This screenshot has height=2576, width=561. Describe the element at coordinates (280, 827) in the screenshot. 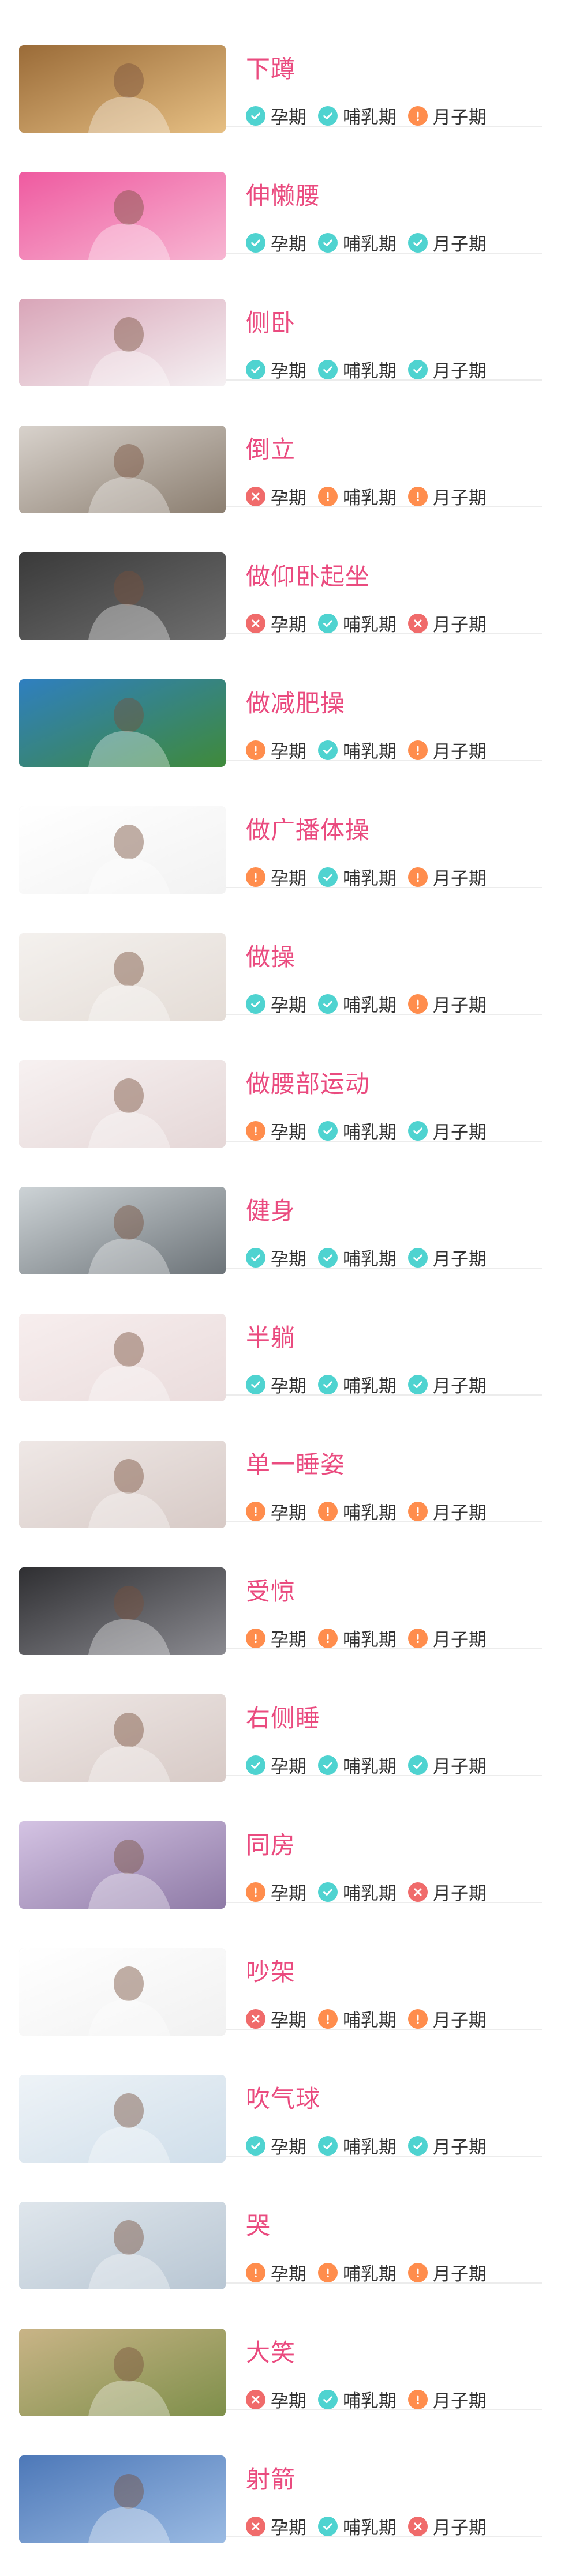

I see `activity-list-item: 做广播体操 孕期 哺乳期 月子期` at that location.